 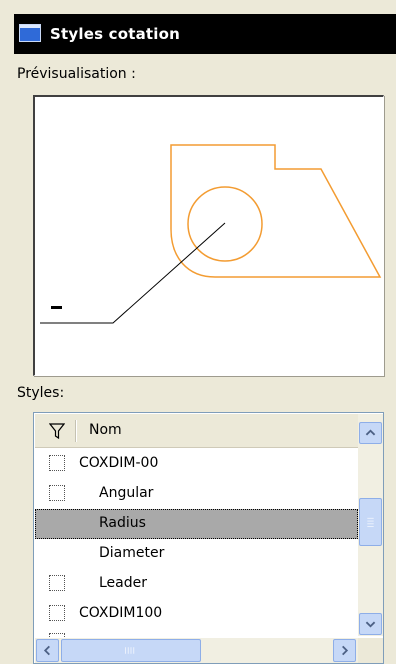 I want to click on scroll-up-button, so click(x=370, y=433).